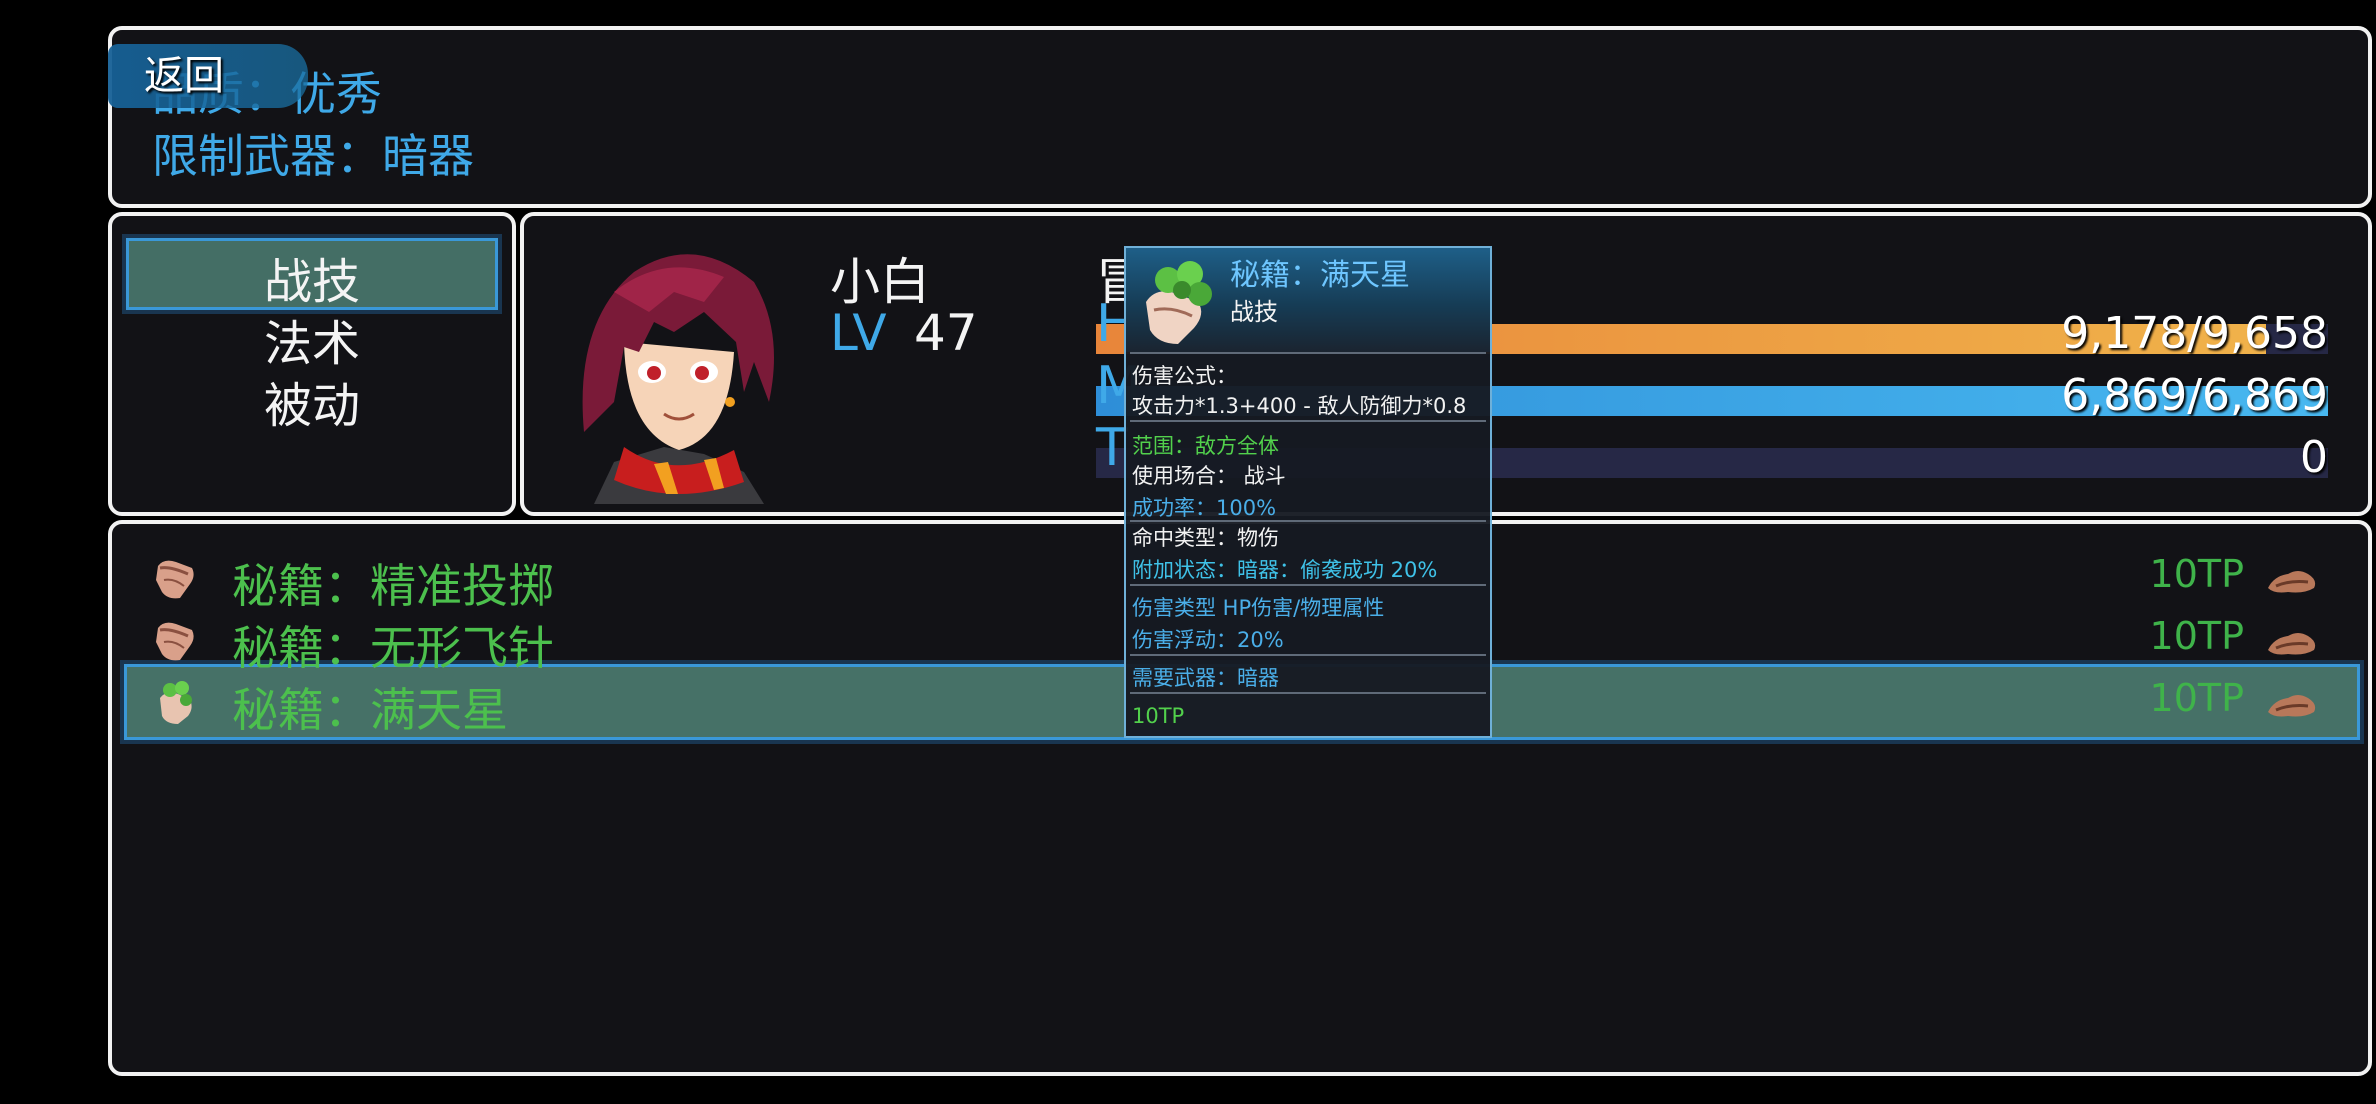  What do you see at coordinates (208, 76) in the screenshot?
I see `back-button: 返回` at bounding box center [208, 76].